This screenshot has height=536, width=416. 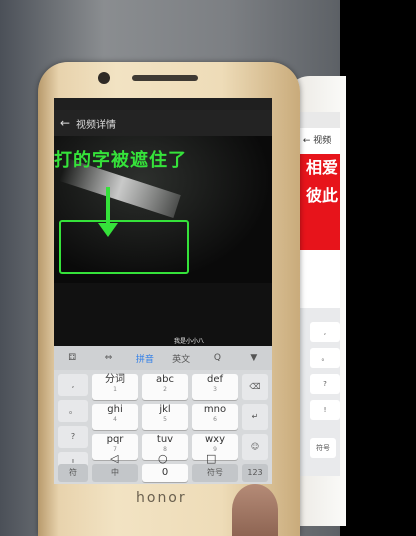 What do you see at coordinates (215, 409) in the screenshot?
I see `key-label: mno` at bounding box center [215, 409].